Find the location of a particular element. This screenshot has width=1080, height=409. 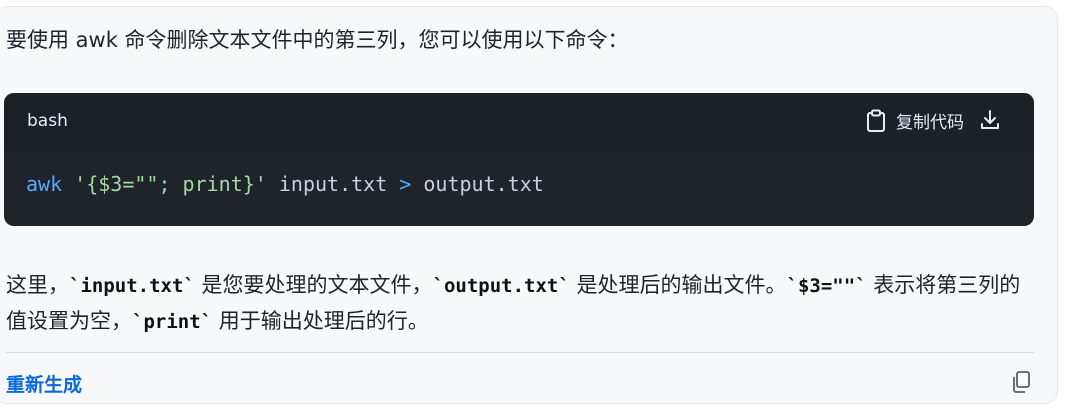

copy-icon is located at coordinates (1021, 382).